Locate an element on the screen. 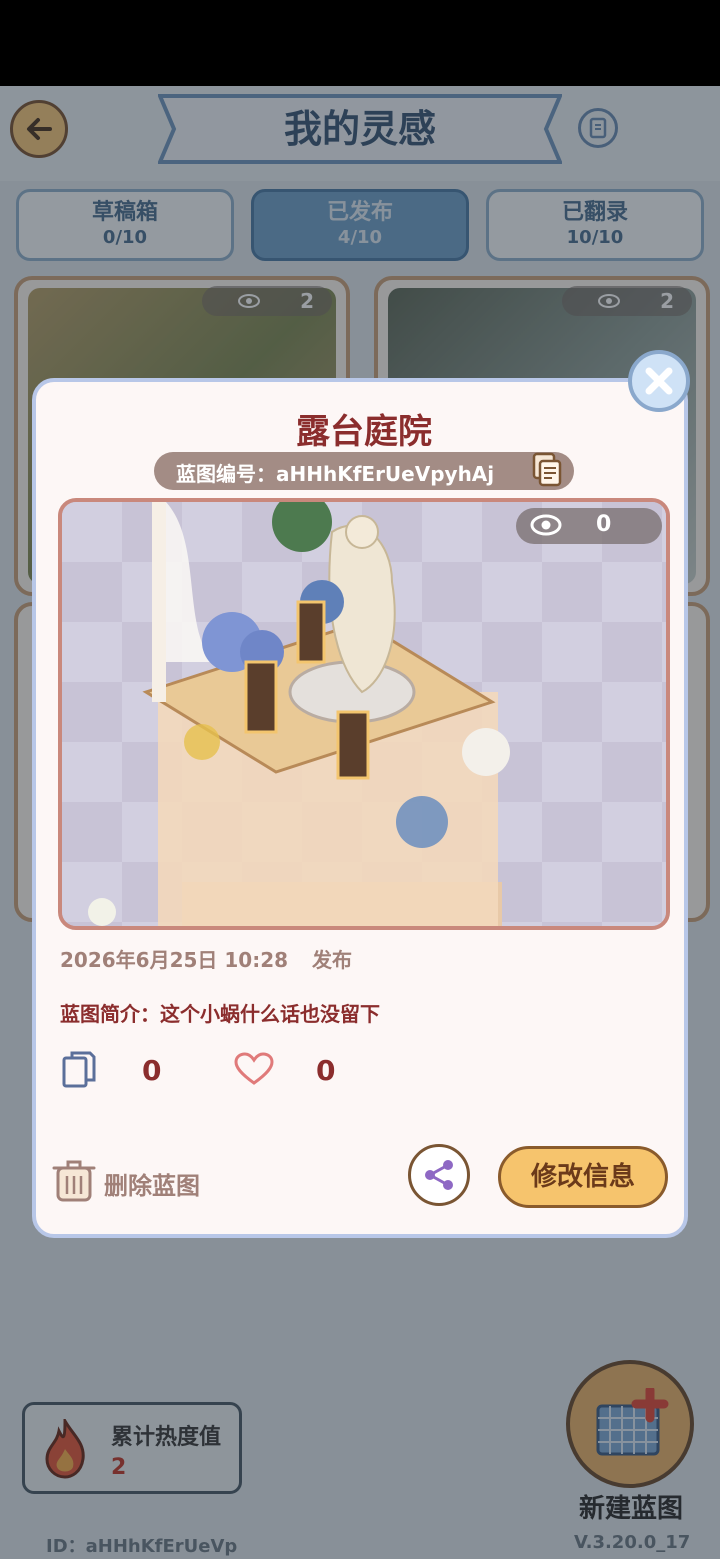  preview-view-value: 0 is located at coordinates (604, 524).